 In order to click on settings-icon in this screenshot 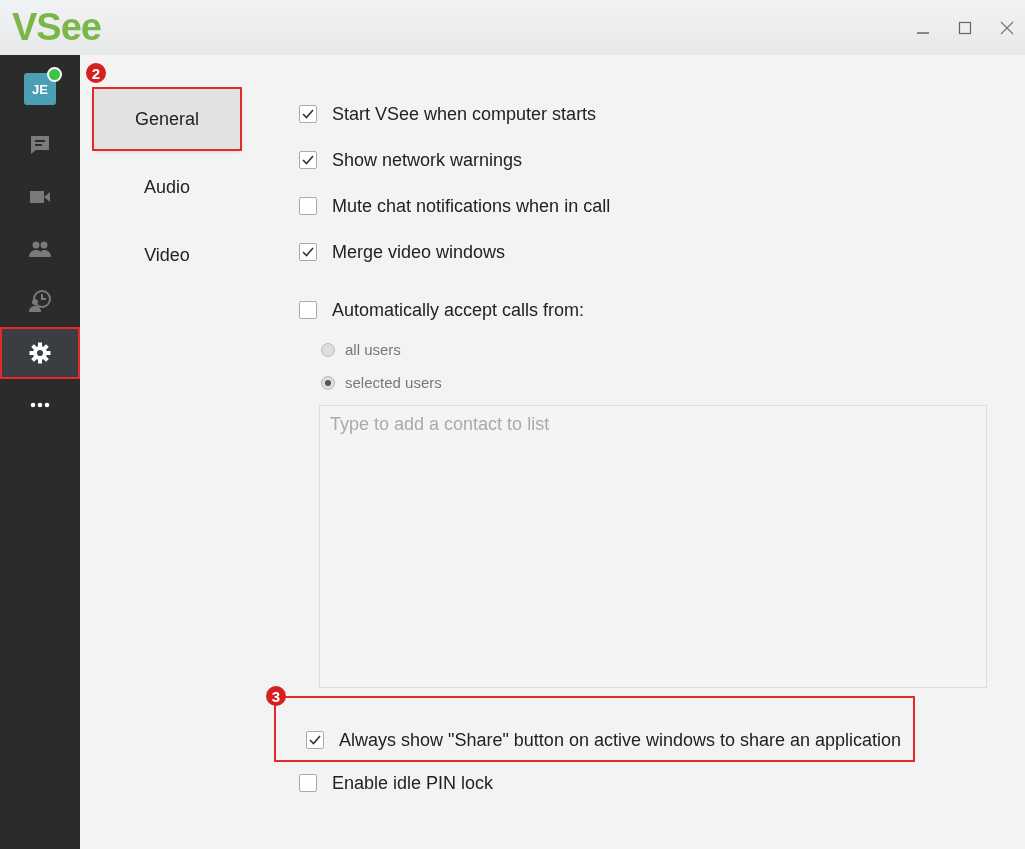, I will do `click(39, 353)`.